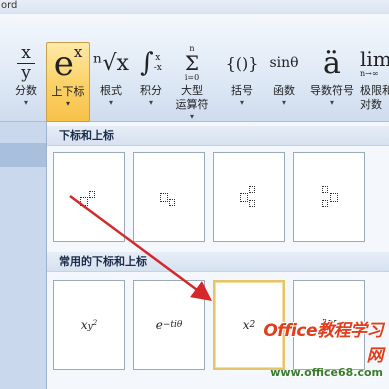  I want to click on bracket-label: 括号, so click(242, 90).